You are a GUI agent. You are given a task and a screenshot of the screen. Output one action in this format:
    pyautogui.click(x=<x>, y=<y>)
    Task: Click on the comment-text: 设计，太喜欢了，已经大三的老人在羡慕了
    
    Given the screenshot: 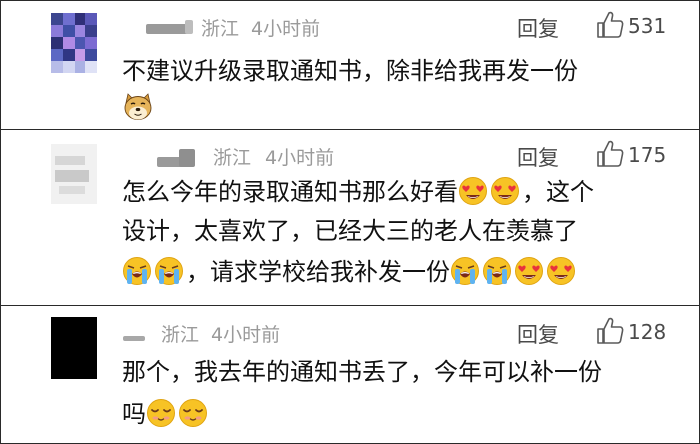 What is the action you would take?
    pyautogui.click(x=350, y=231)
    